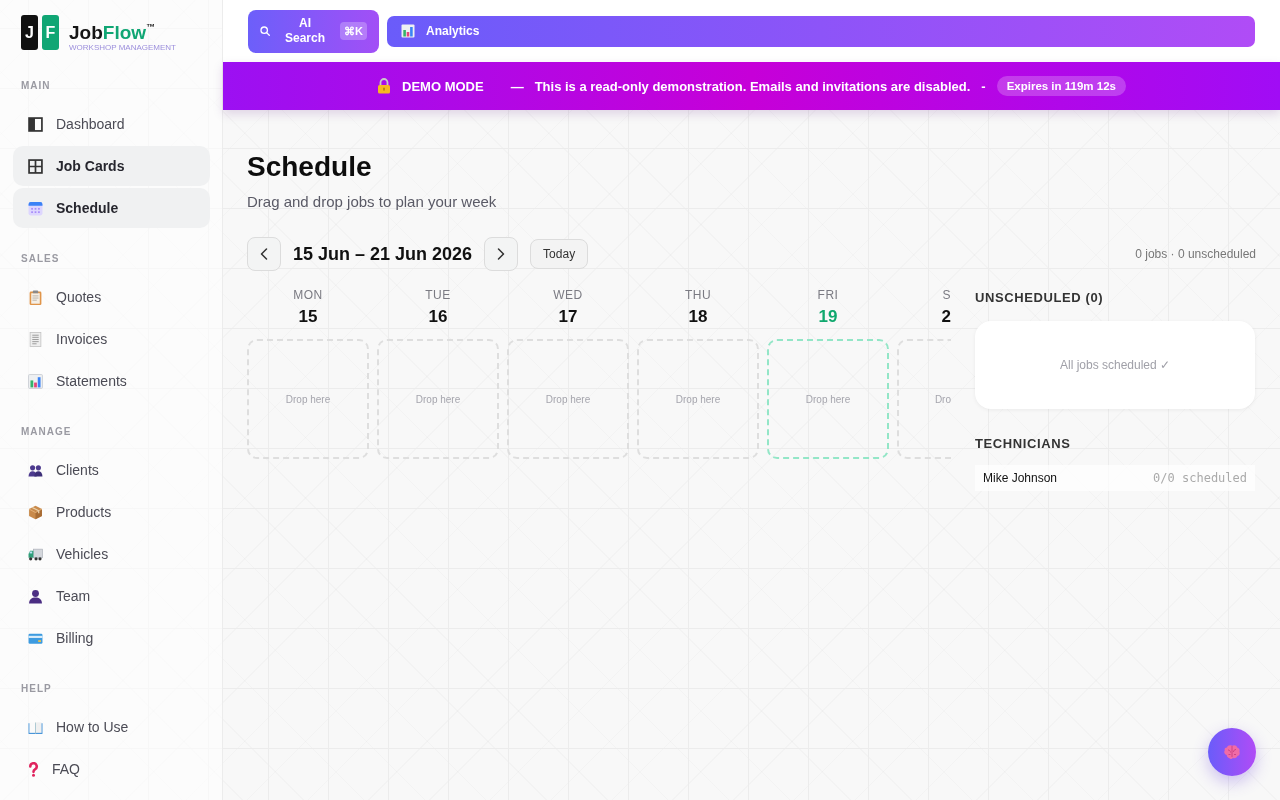 This screenshot has height=800, width=1280. What do you see at coordinates (111, 166) in the screenshot?
I see `sidebar-item: Job Cards` at bounding box center [111, 166].